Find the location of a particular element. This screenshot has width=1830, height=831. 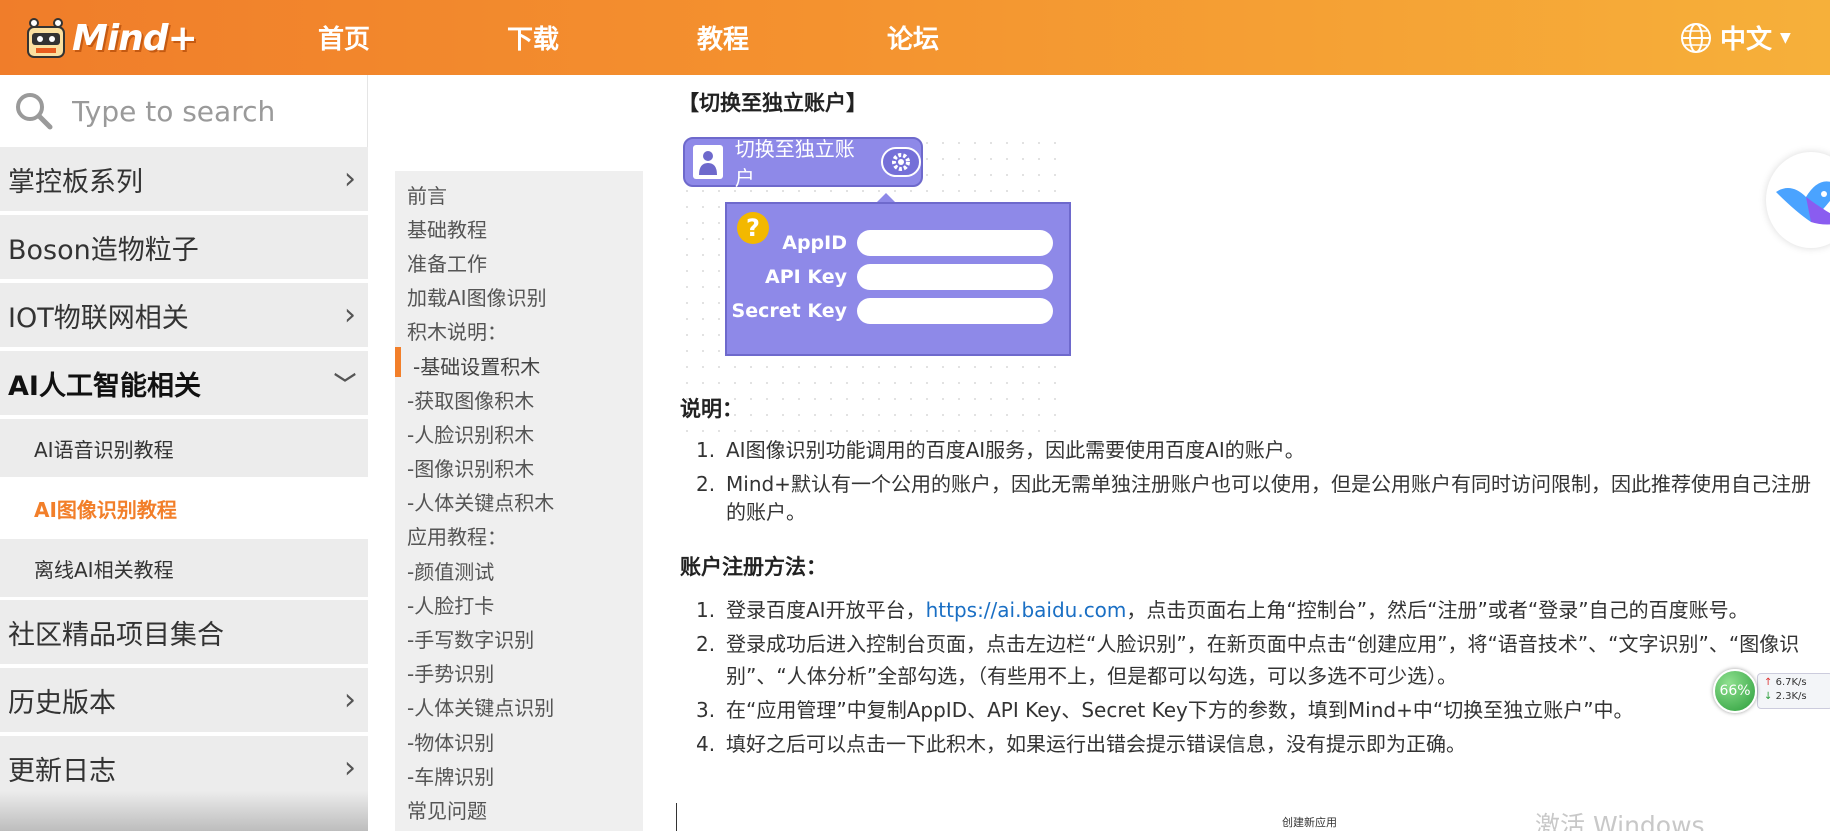

toc-item: -人体关键点识别 is located at coordinates (480, 706).